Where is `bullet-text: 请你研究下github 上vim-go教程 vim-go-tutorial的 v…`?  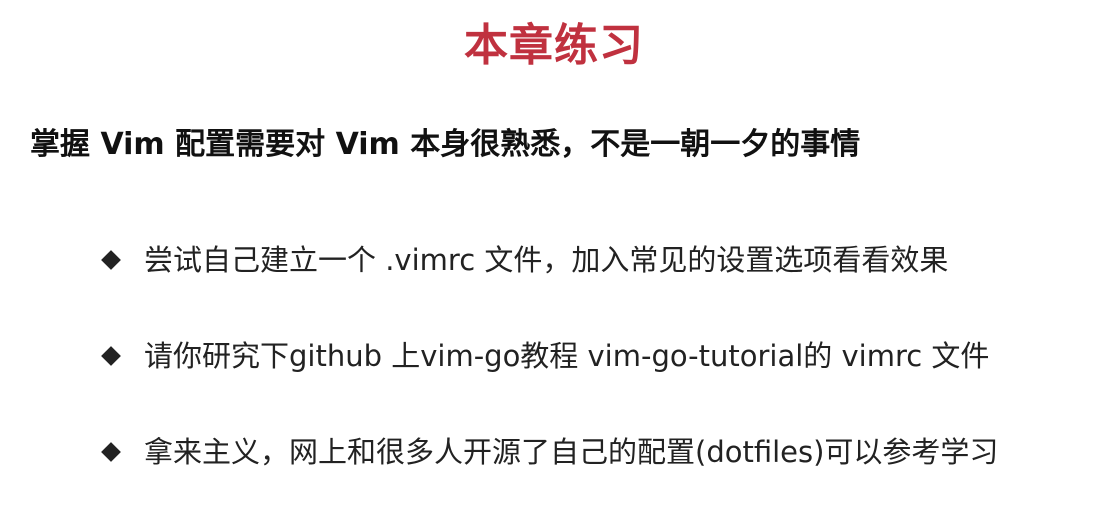 bullet-text: 请你研究下github 上vim-go教程 vim-go-tutorial的 v… is located at coordinates (567, 356).